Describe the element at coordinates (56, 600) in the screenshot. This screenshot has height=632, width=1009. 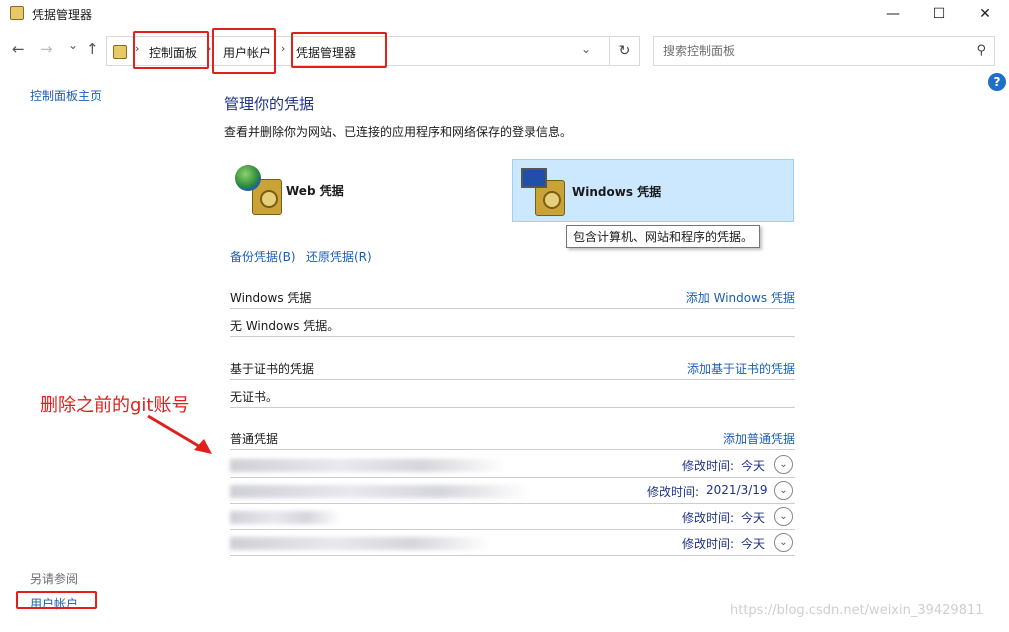
I see `annotation-box-sidebar-user` at that location.